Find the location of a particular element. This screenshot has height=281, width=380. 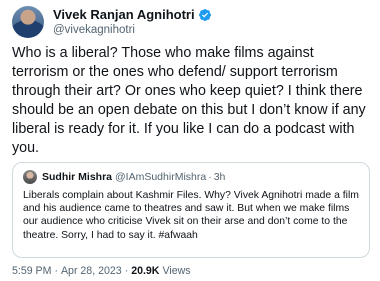

author-display-name: Vivek Ranjan Agnihotri is located at coordinates (124, 14).